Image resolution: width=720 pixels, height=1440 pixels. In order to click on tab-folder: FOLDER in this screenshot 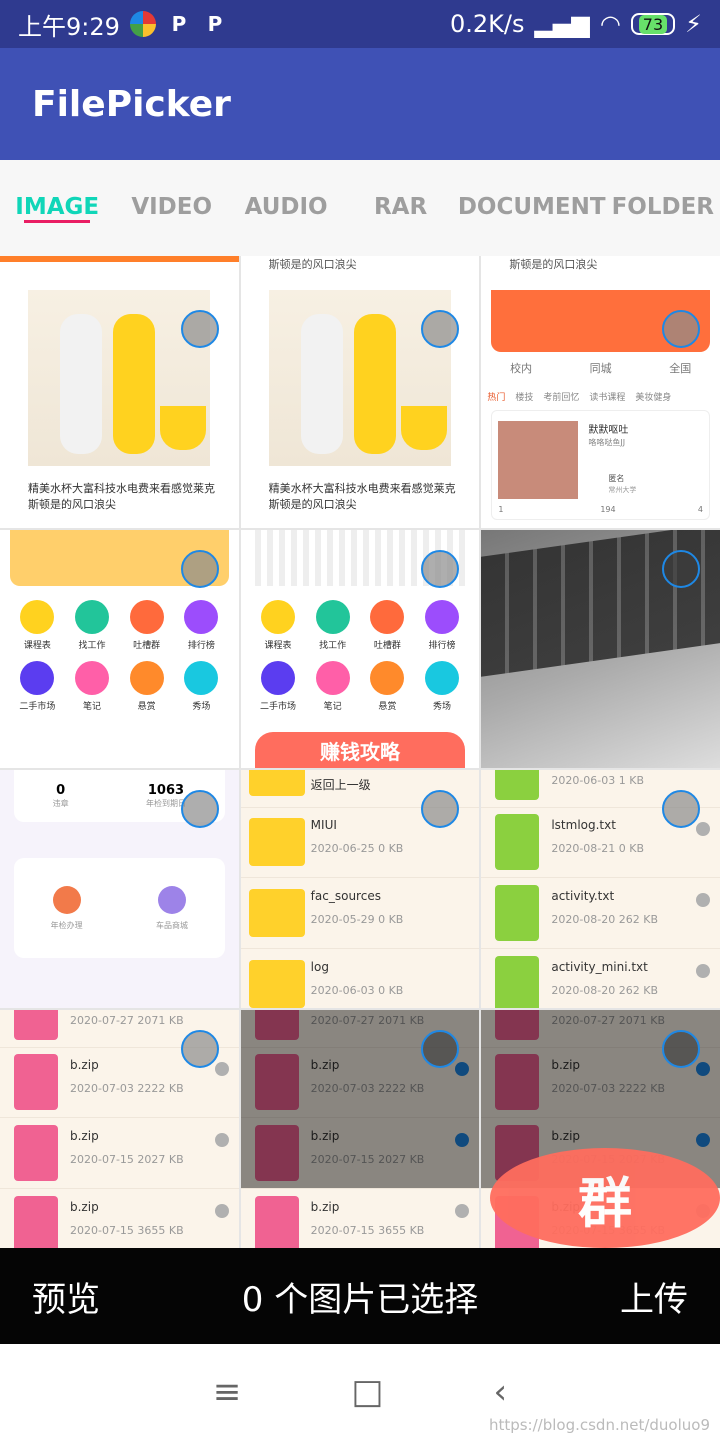, I will do `click(663, 208)`.